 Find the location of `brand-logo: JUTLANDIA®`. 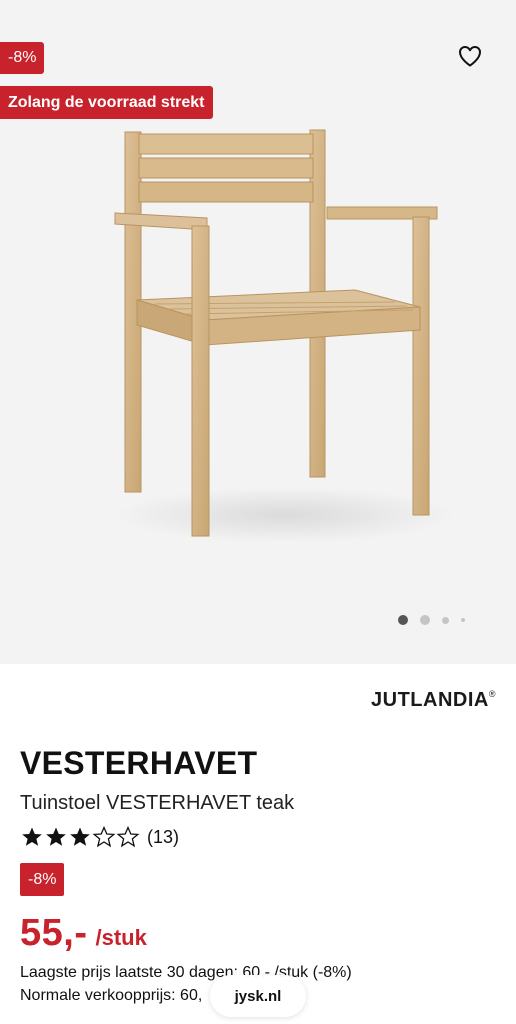

brand-logo: JUTLANDIA® is located at coordinates (433, 700).